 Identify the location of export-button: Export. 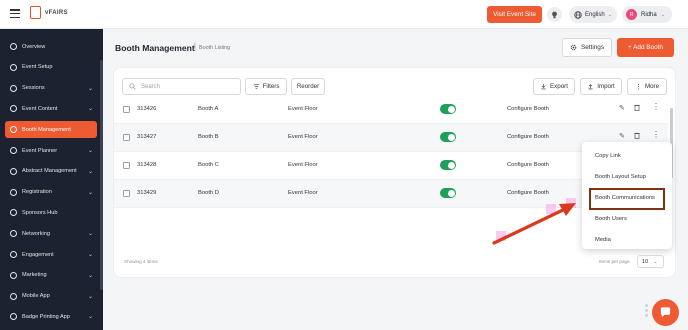
(554, 86).